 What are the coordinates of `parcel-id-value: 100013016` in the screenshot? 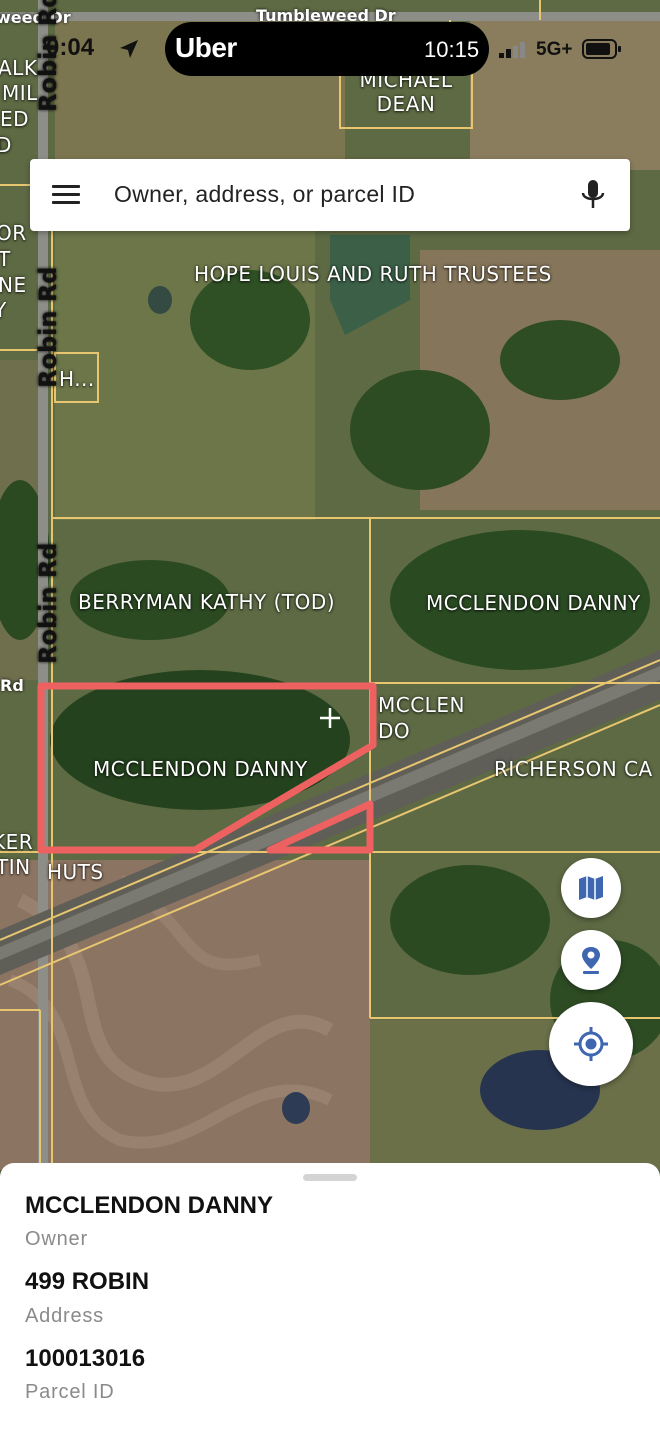 It's located at (85, 1358).